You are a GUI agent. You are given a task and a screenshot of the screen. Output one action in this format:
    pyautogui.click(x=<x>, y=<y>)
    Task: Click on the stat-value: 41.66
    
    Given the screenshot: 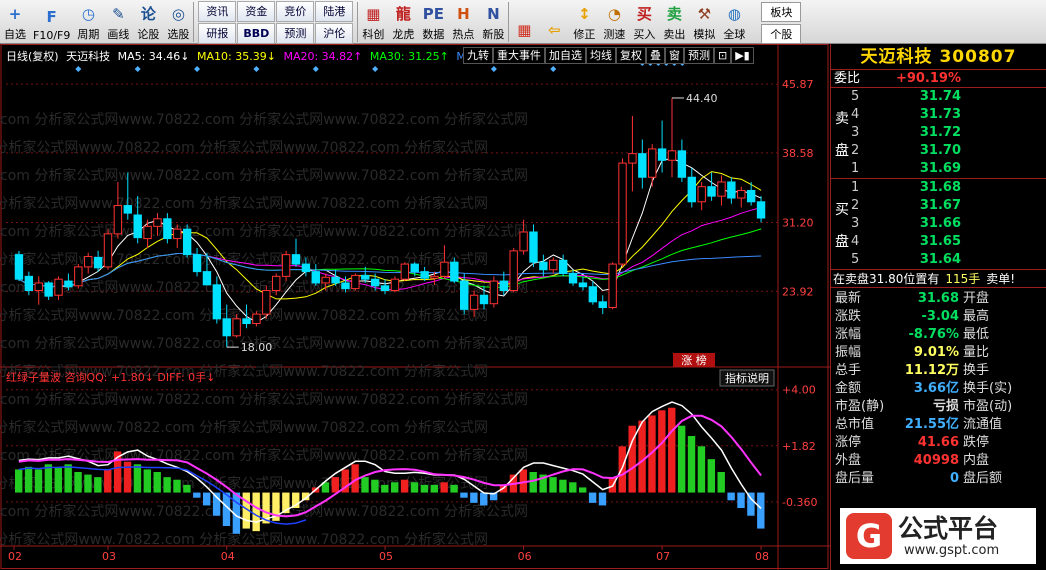 What is the action you would take?
    pyautogui.click(x=938, y=442)
    